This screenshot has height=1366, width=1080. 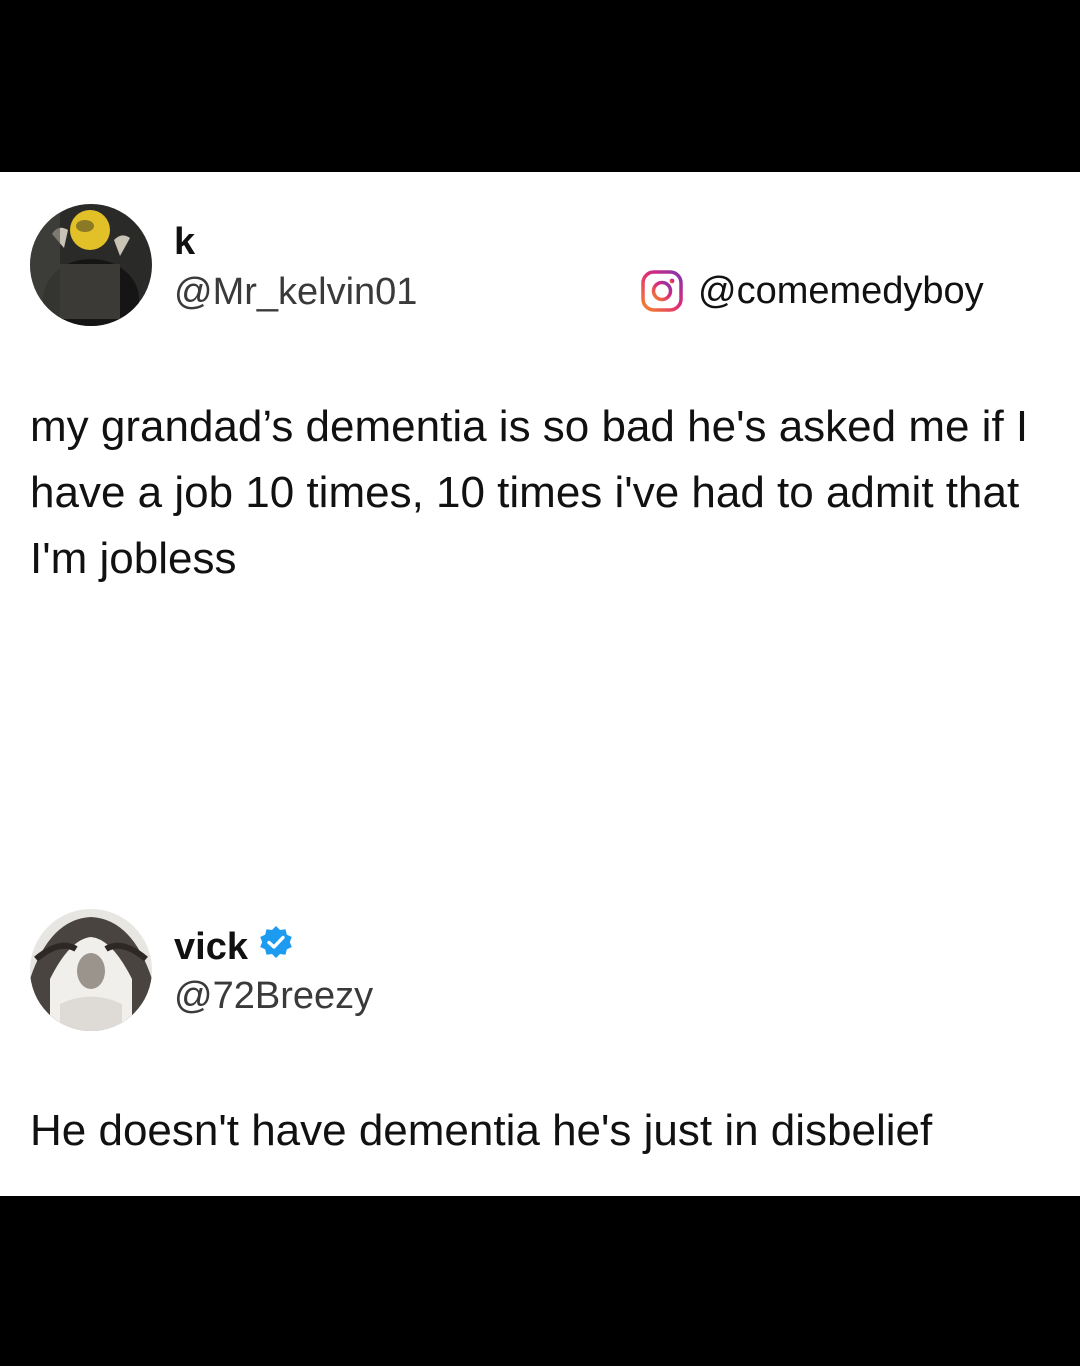 I want to click on user-handle: @Mr_kelvin01, so click(x=295, y=292).